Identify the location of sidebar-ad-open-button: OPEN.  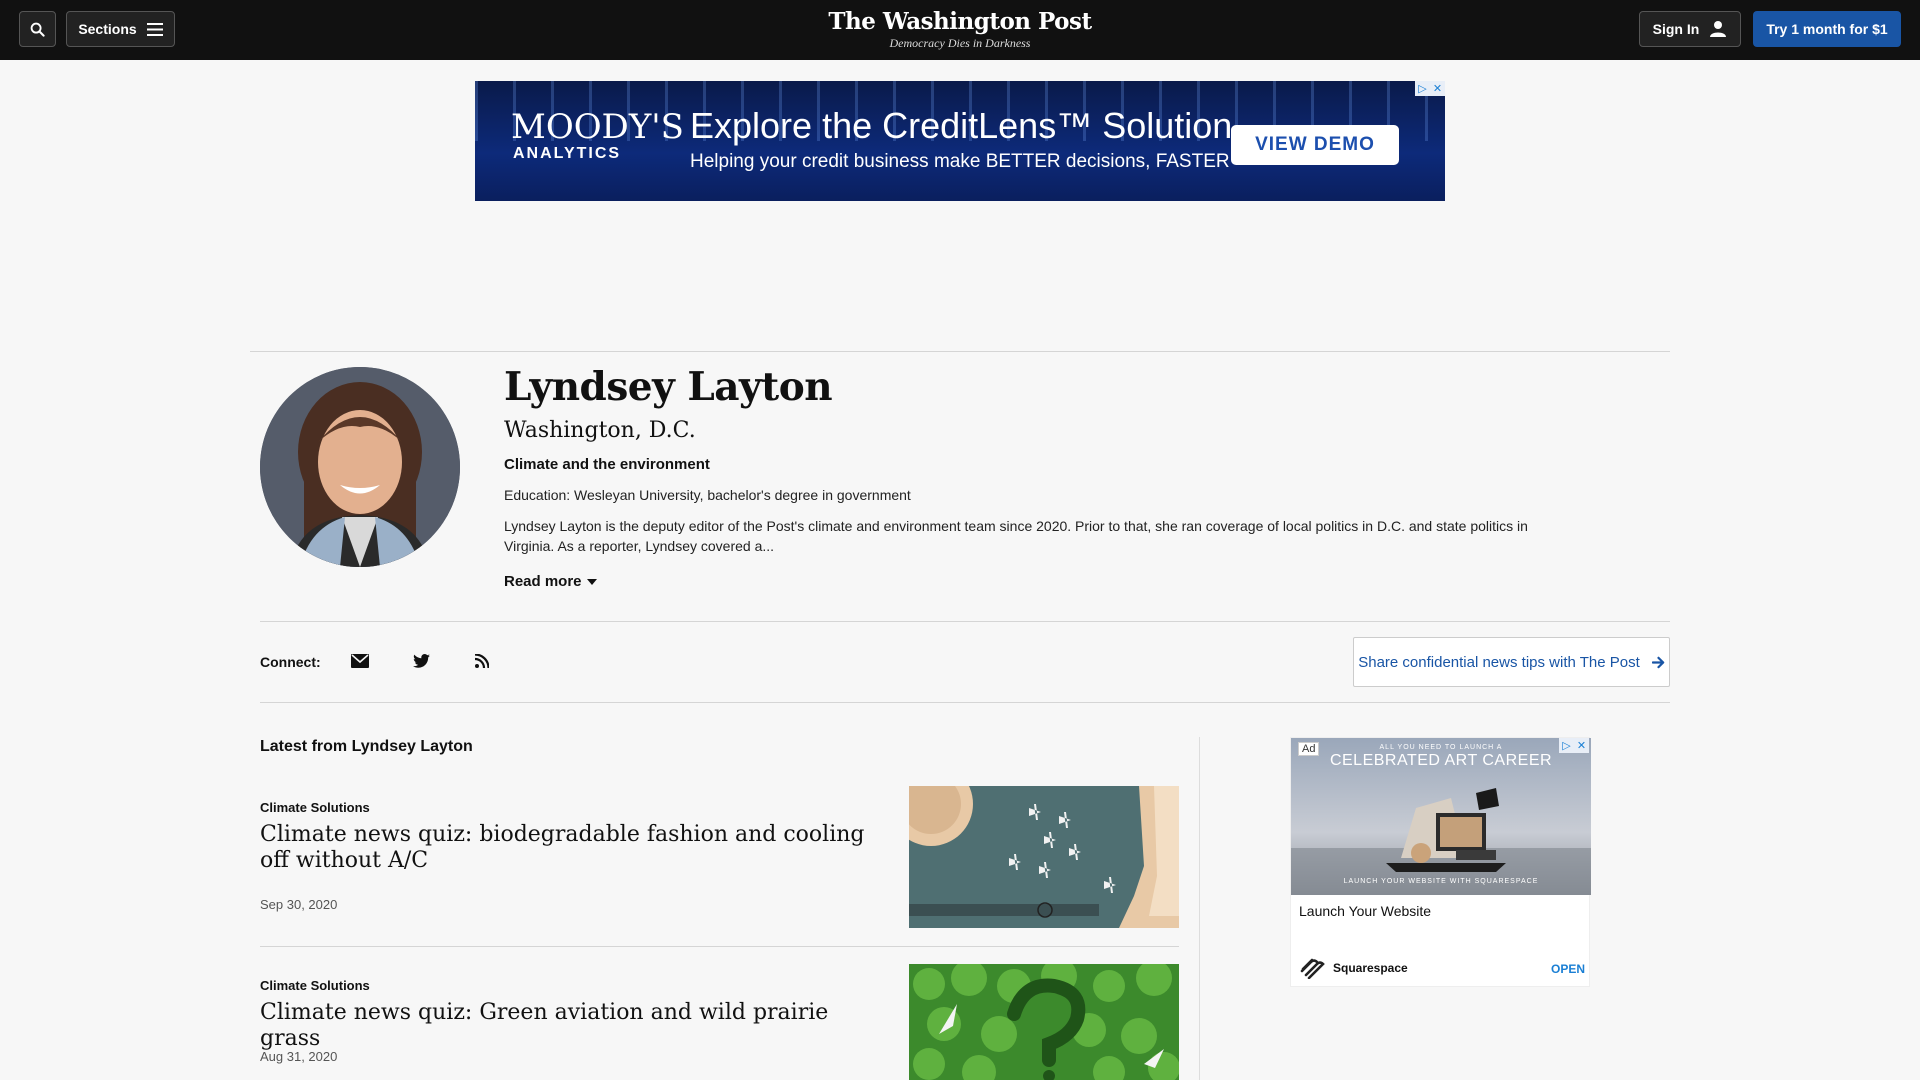
(1568, 969).